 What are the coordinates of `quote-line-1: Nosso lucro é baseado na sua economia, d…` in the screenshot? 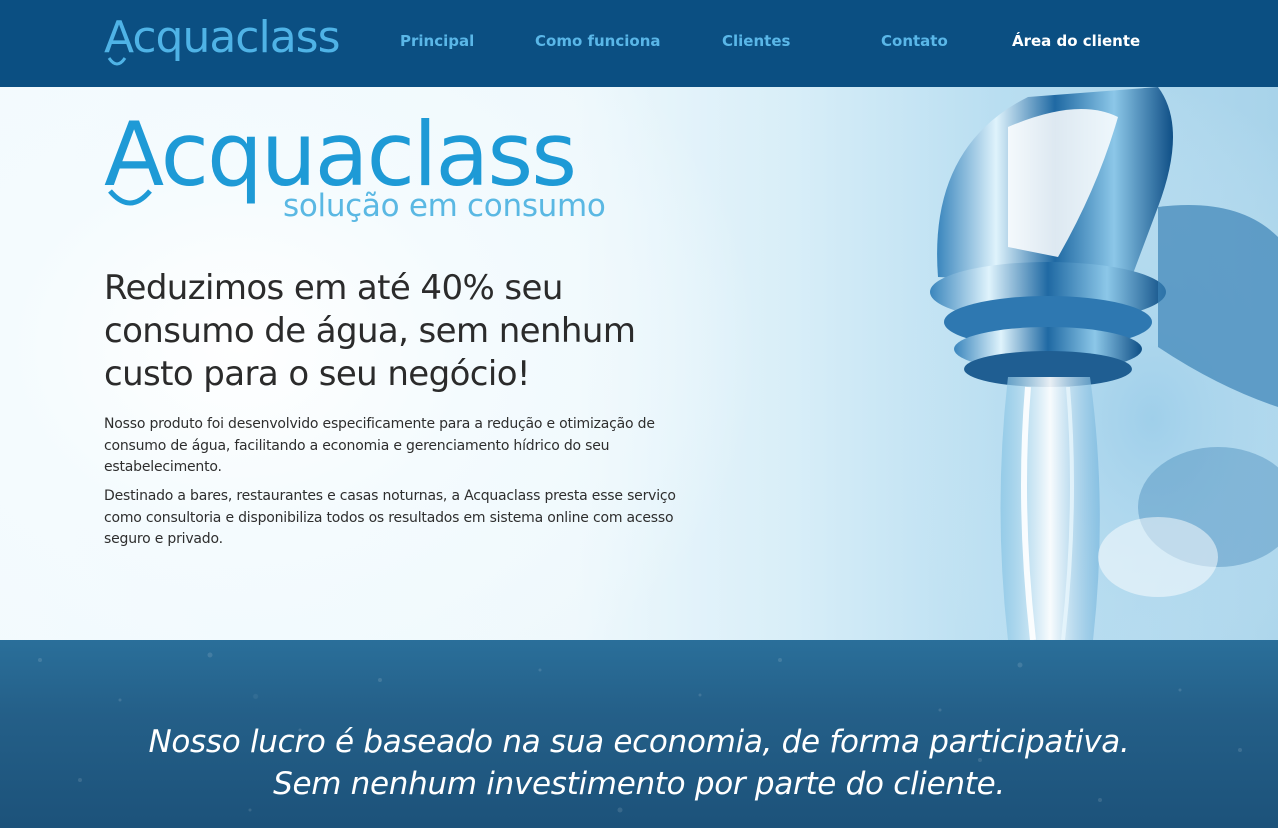 It's located at (639, 742).